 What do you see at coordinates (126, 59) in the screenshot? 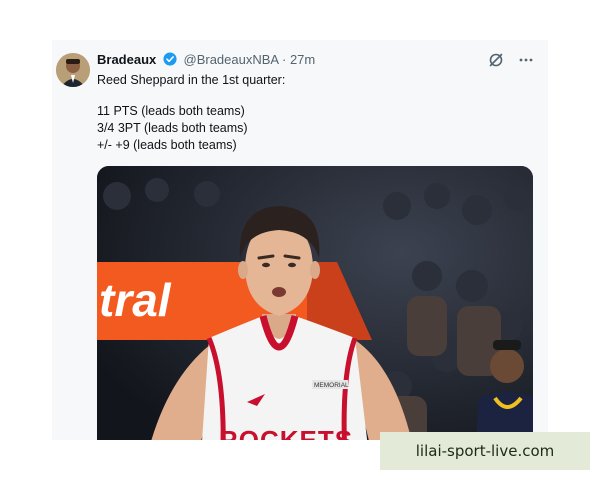
I see `author-display-name: Bradeaux` at bounding box center [126, 59].